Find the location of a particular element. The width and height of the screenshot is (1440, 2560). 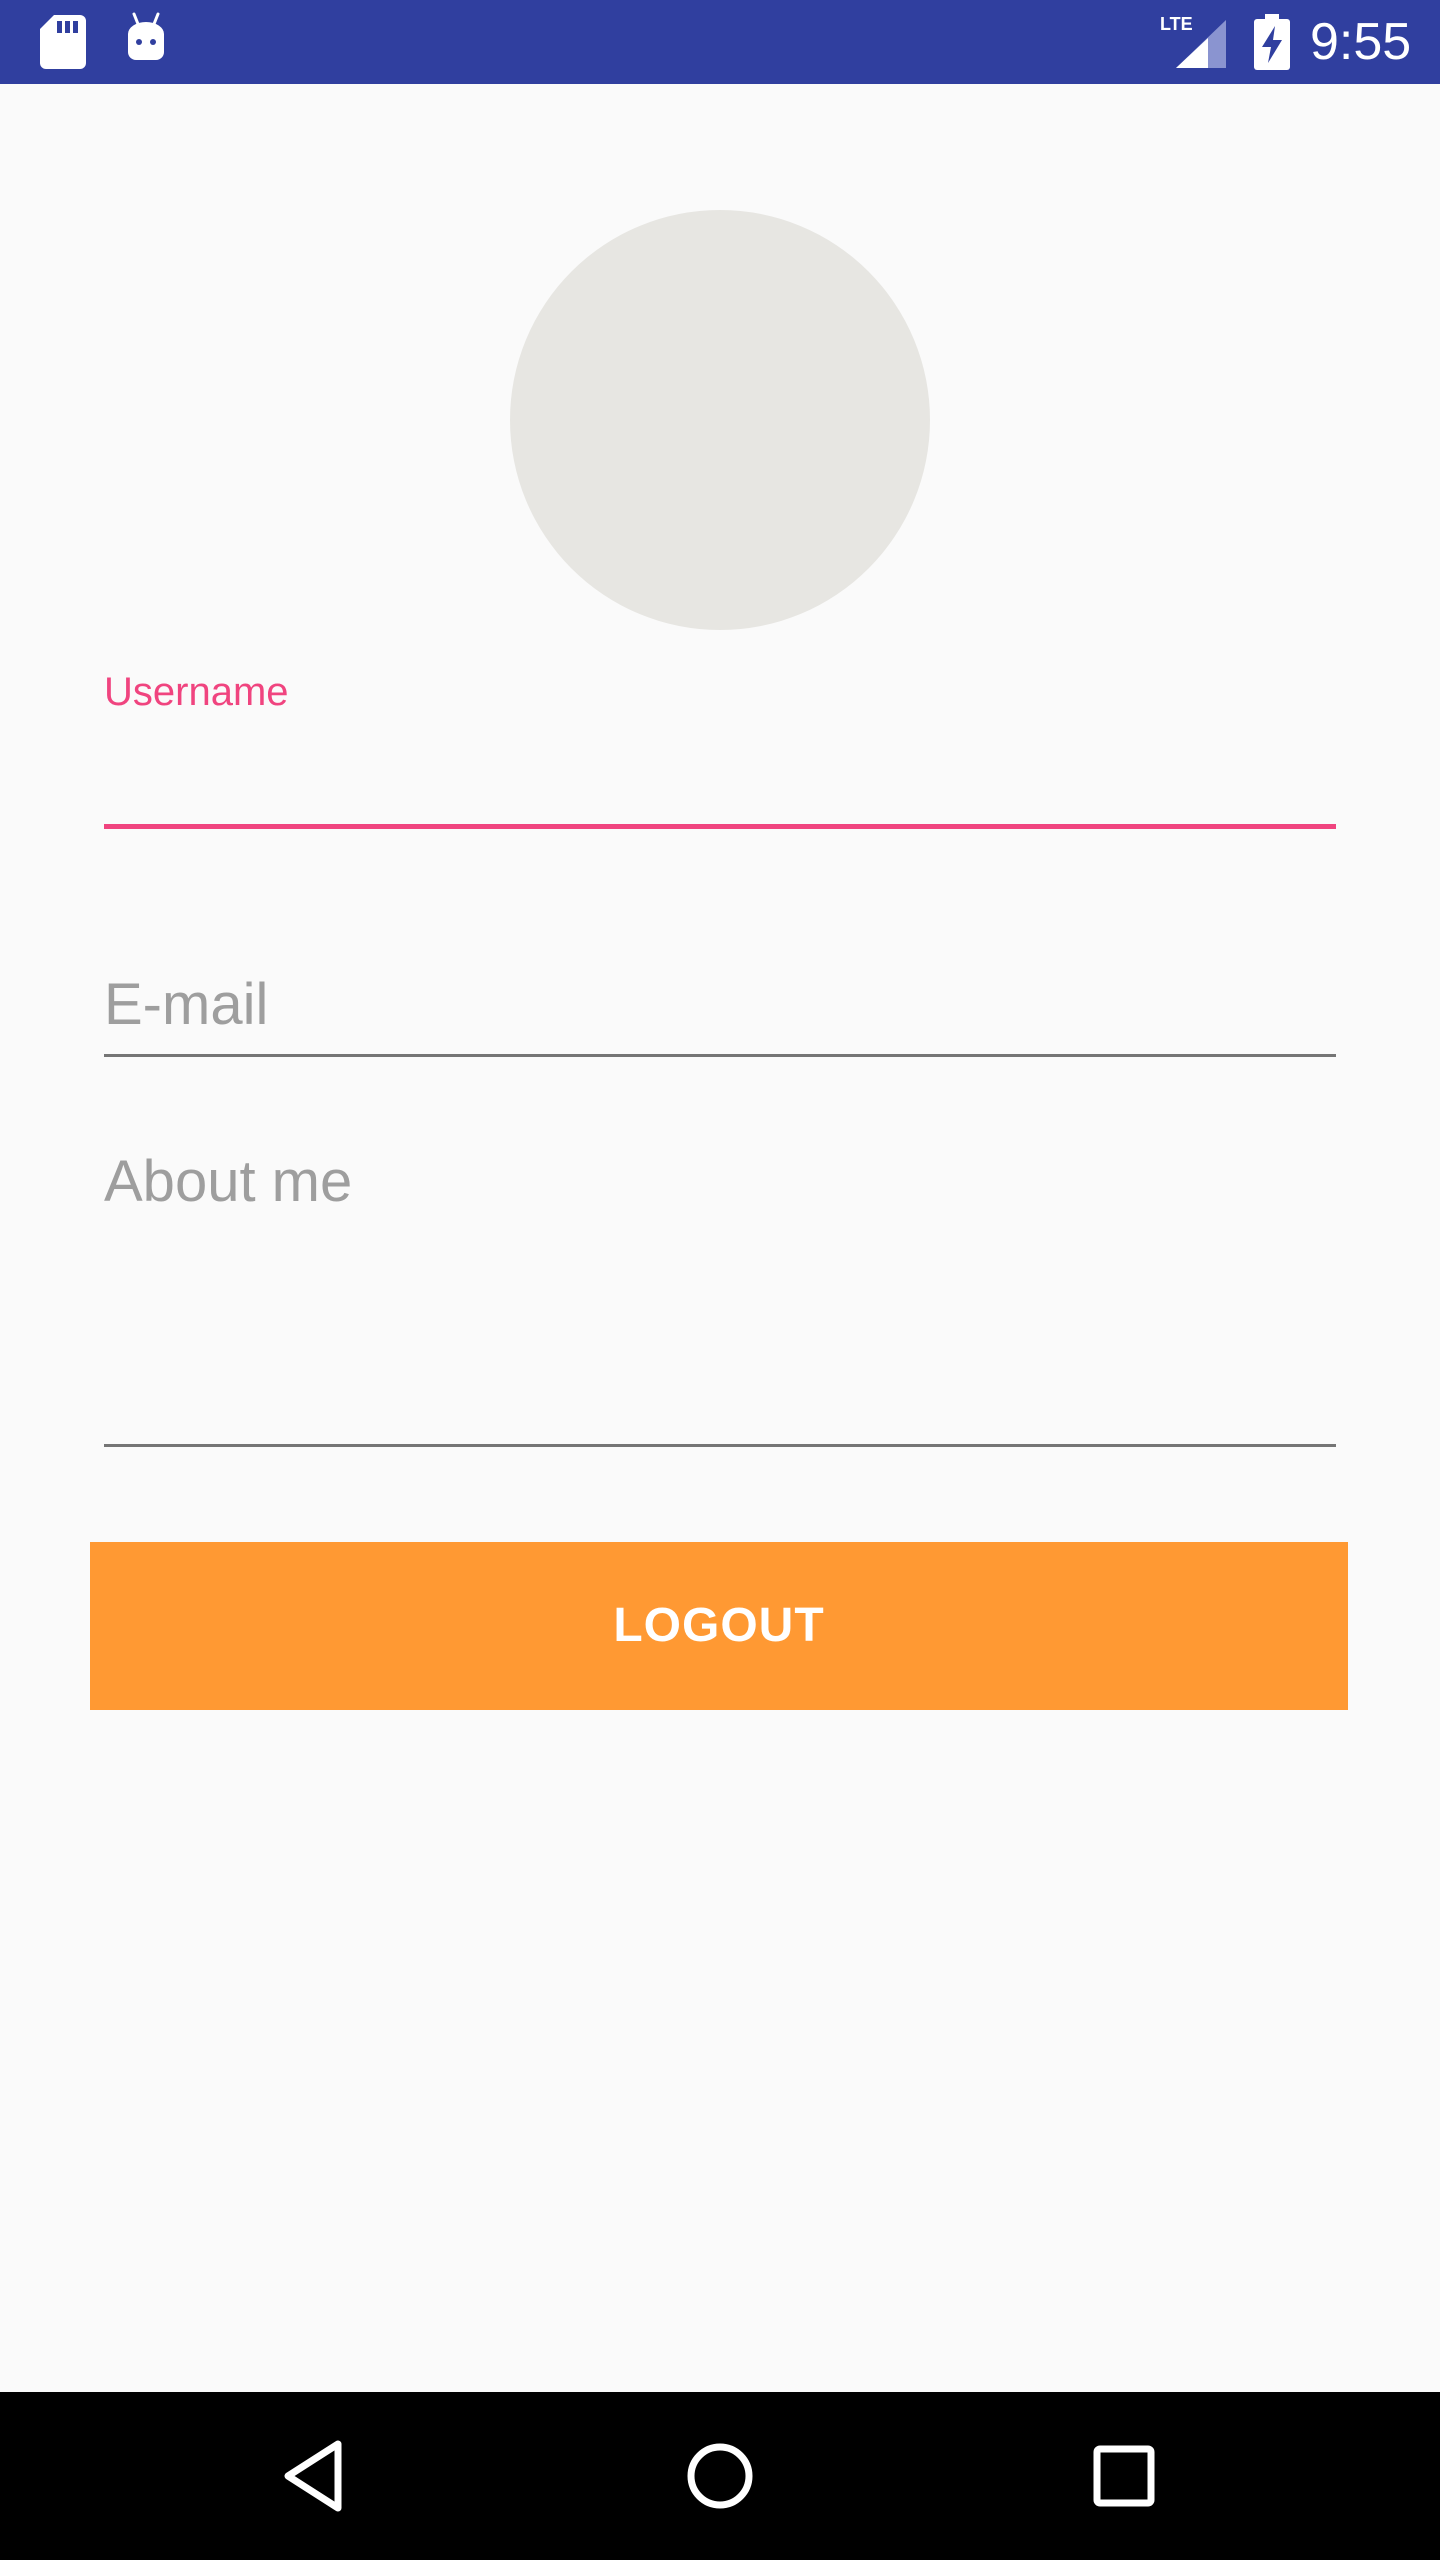

back-icon is located at coordinates (316, 2476).